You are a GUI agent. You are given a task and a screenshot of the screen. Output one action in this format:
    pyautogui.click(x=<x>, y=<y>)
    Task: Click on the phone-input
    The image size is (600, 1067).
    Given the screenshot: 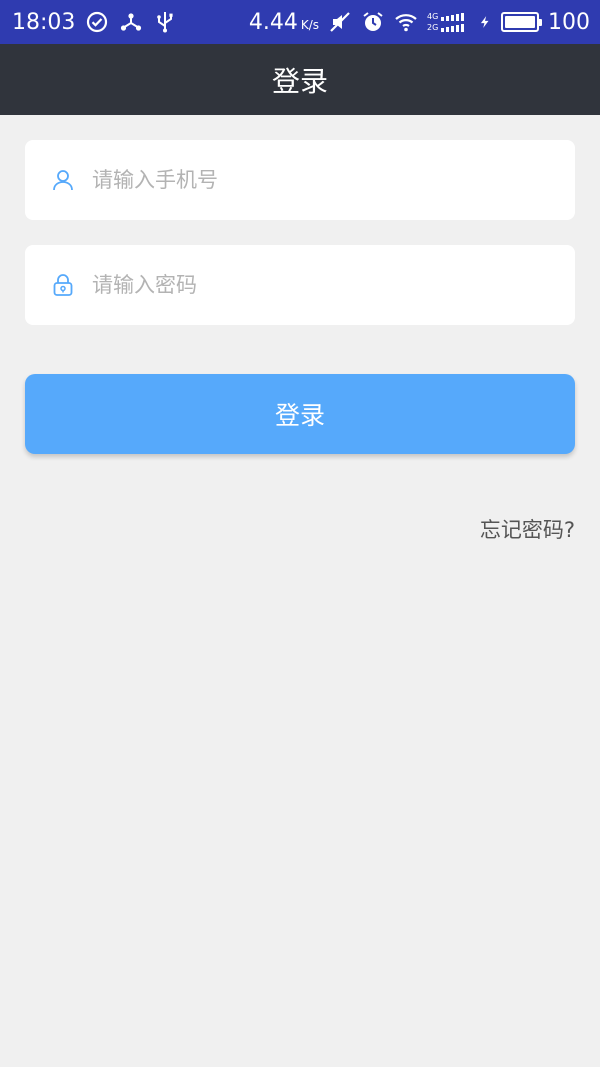 What is the action you would take?
    pyautogui.click(x=312, y=180)
    